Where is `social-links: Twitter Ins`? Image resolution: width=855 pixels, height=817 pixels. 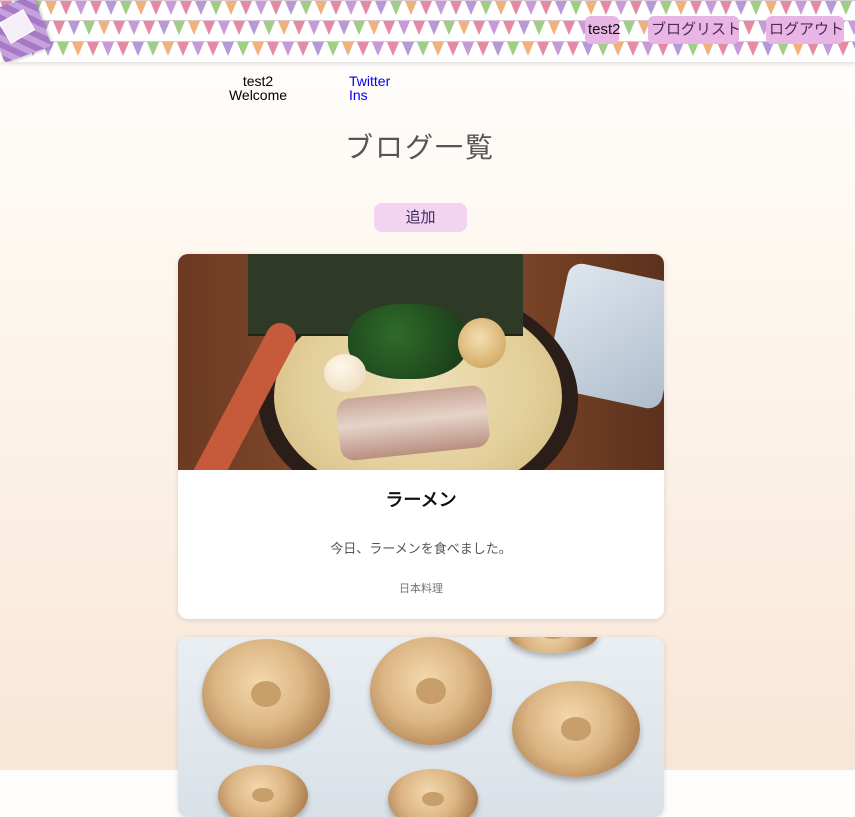 social-links: Twitter Ins is located at coordinates (369, 88).